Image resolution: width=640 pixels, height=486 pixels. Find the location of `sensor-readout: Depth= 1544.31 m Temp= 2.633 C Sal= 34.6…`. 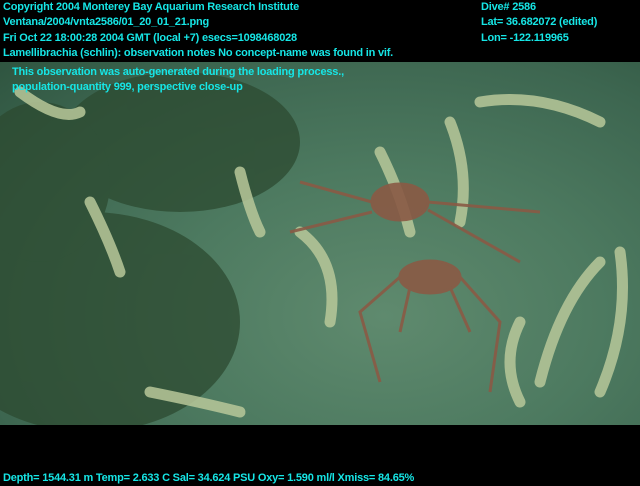

sensor-readout: Depth= 1544.31 m Temp= 2.633 C Sal= 34.6… is located at coordinates (209, 478).